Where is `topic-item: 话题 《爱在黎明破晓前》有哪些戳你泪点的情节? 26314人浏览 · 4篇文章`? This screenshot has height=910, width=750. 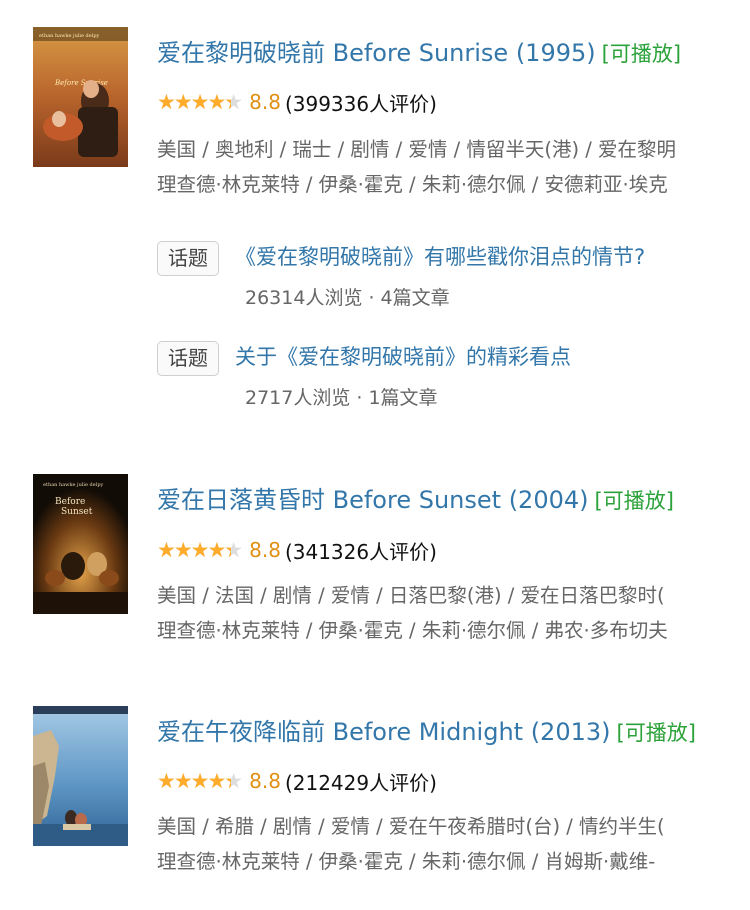 topic-item: 话题 《爱在黎明破晓前》有哪些戳你泪点的情节? 26314人浏览 · 4篇文章 is located at coordinates (453, 281).